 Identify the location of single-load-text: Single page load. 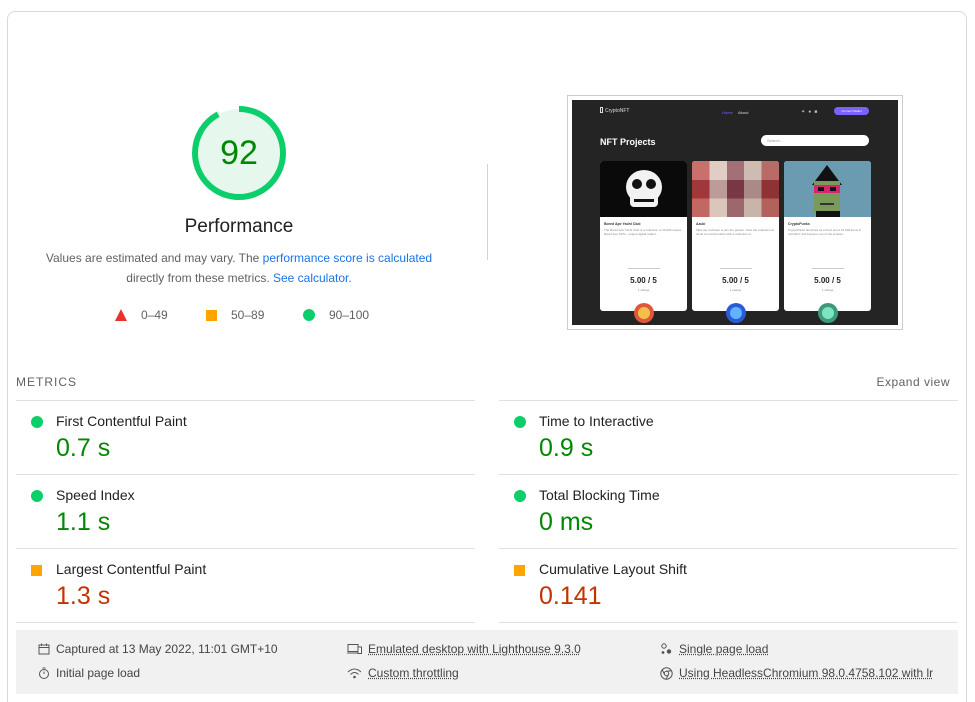
(723, 649).